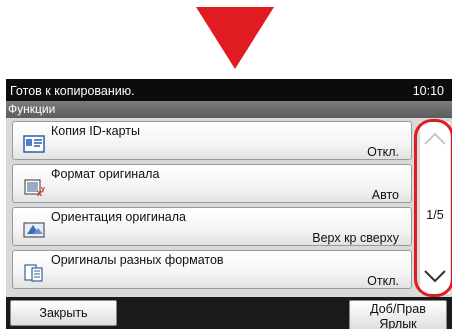  What do you see at coordinates (137, 260) in the screenshot?
I see `function-name: Оригиналы разных форматов` at bounding box center [137, 260].